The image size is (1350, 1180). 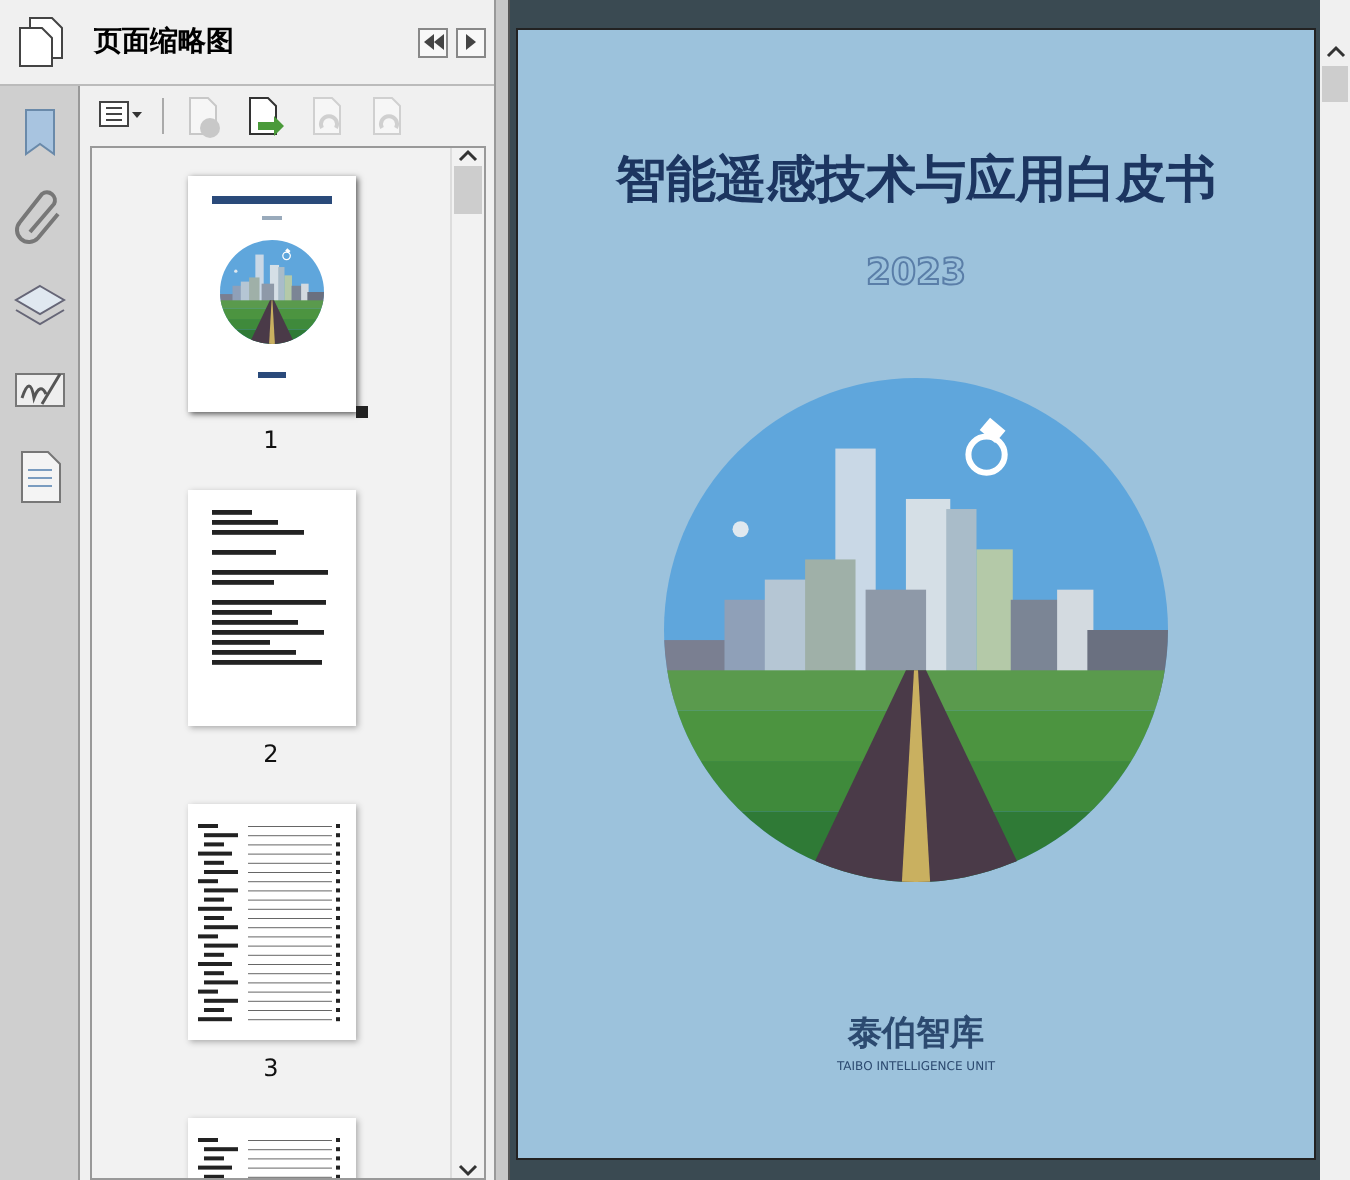 What do you see at coordinates (361, 412) in the screenshot?
I see `resize-handle` at bounding box center [361, 412].